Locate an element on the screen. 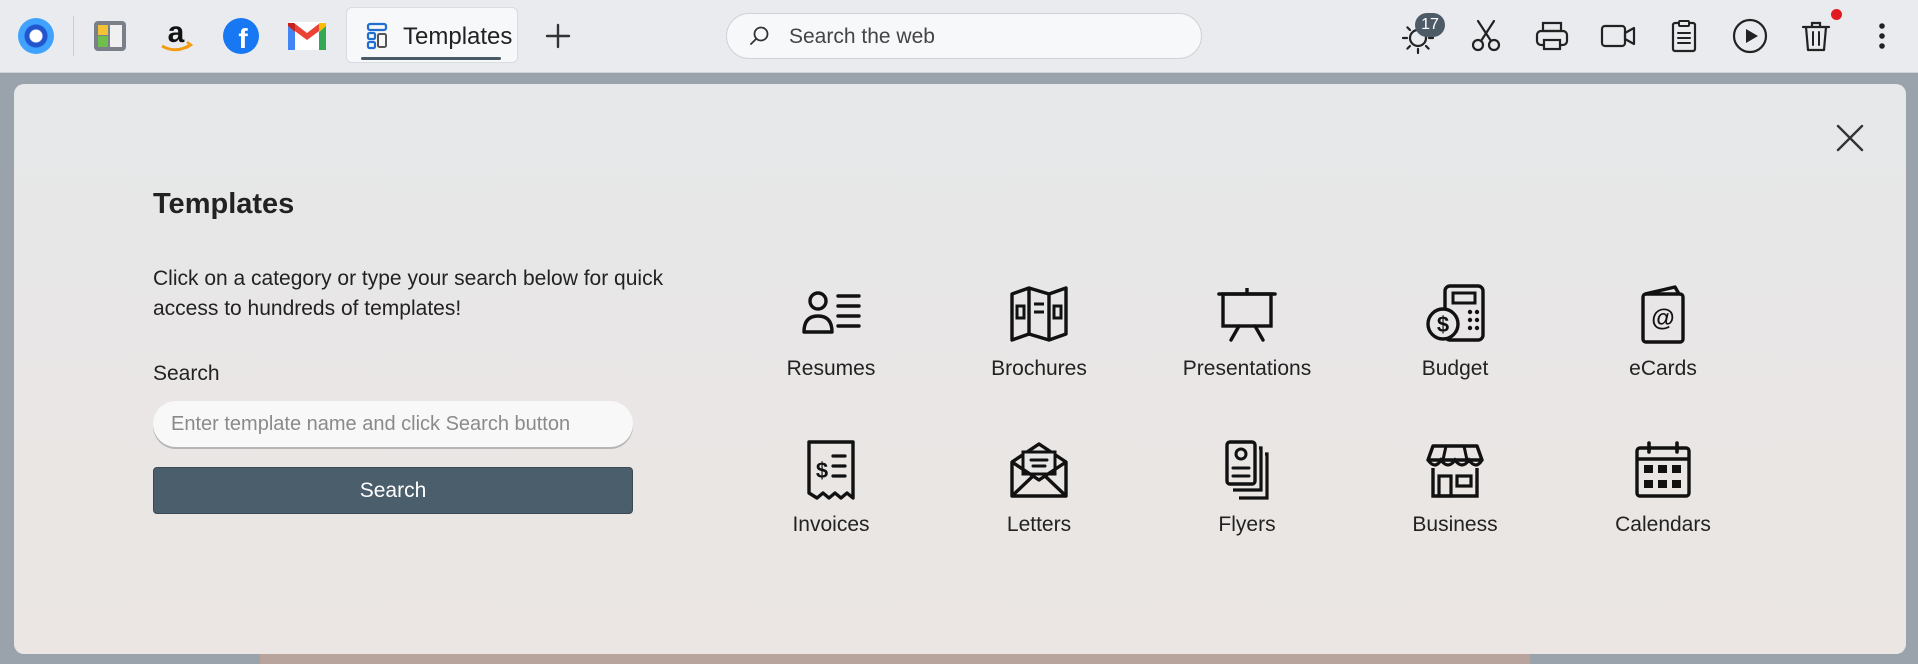 The image size is (1918, 664). category-ecards: @ eCards is located at coordinates (1663, 344).